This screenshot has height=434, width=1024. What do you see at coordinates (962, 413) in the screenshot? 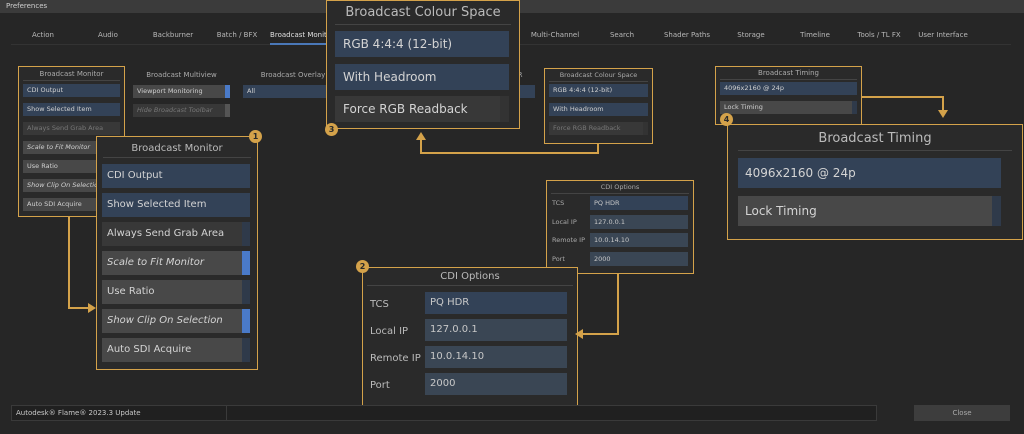
I see `close-button: Close` at bounding box center [962, 413].